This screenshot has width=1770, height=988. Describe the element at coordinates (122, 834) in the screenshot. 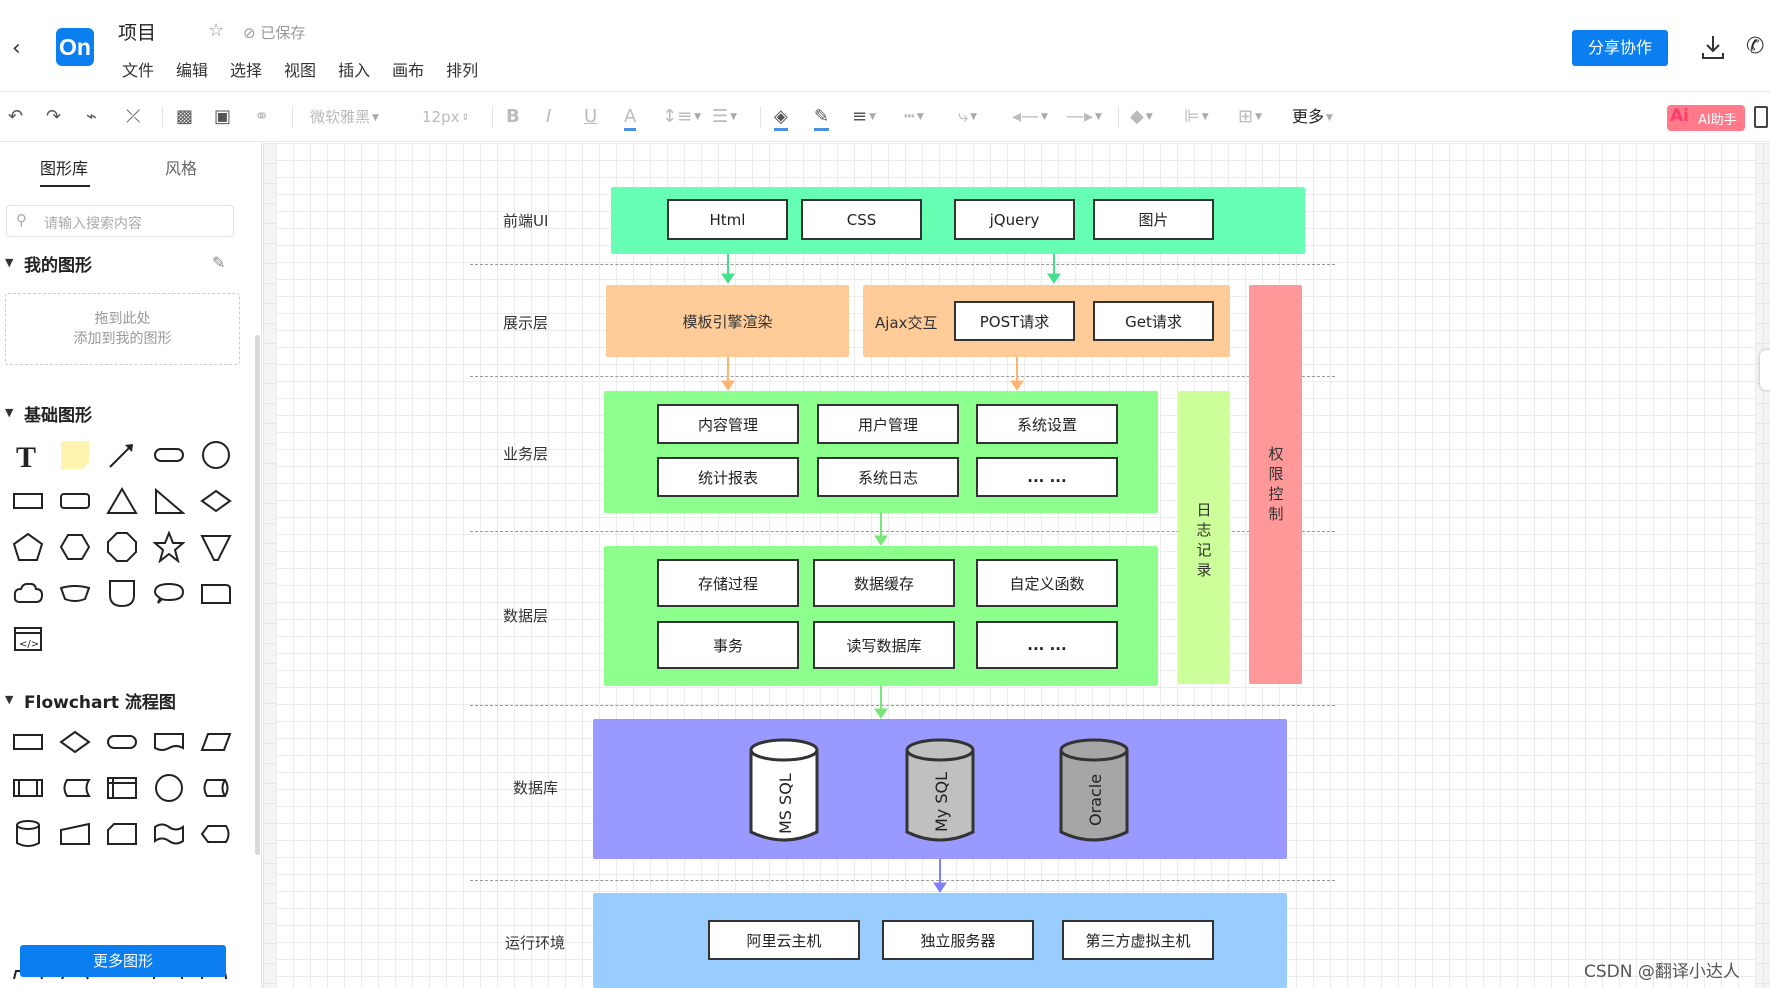

I see `card-icon` at that location.